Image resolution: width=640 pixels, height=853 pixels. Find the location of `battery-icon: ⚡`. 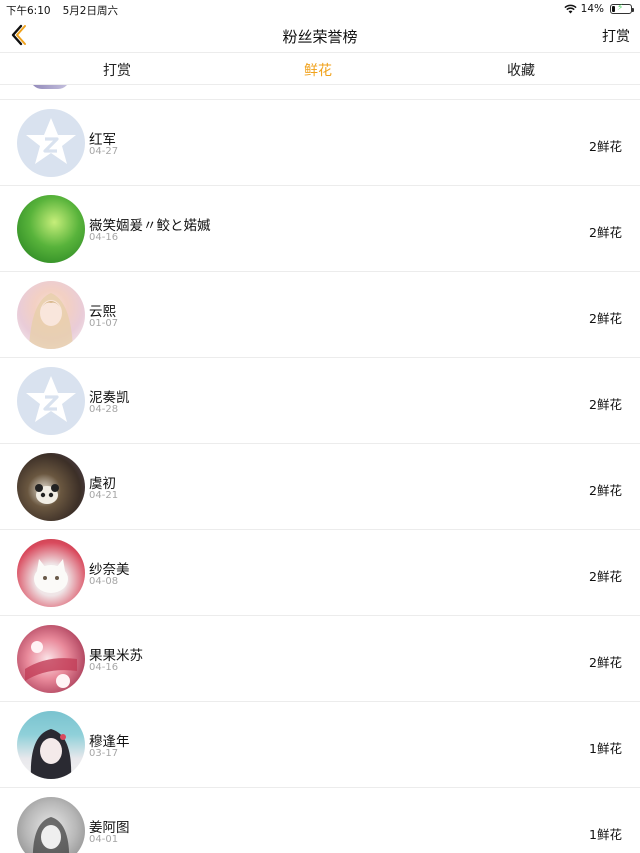

battery-icon: ⚡ is located at coordinates (622, 8).